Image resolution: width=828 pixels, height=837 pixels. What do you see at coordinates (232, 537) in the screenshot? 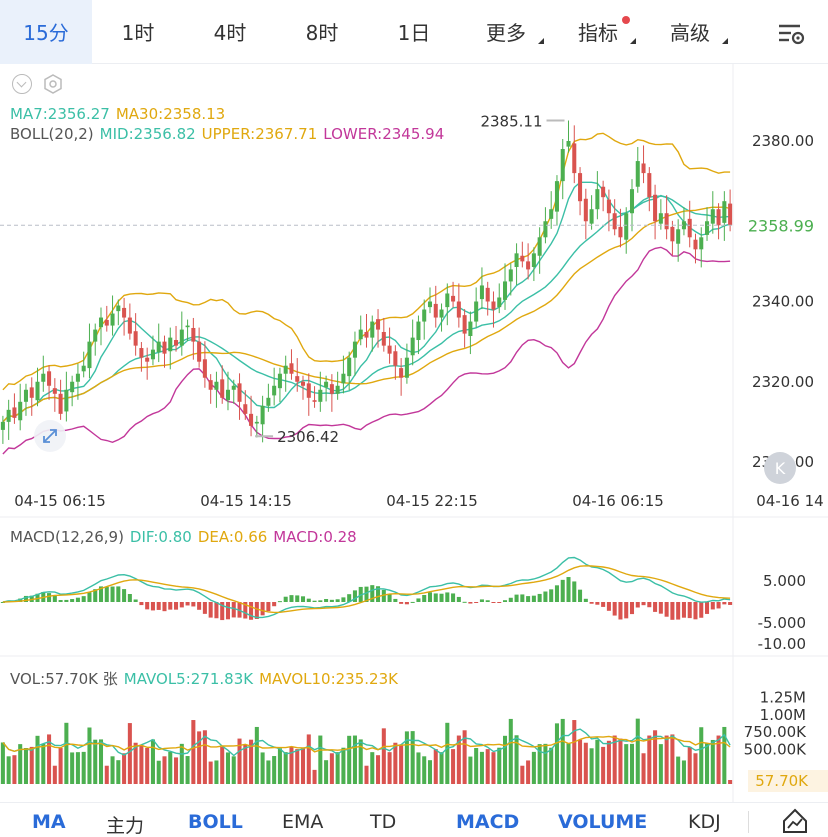
I see `macd-dea: DEA:0.66` at bounding box center [232, 537].